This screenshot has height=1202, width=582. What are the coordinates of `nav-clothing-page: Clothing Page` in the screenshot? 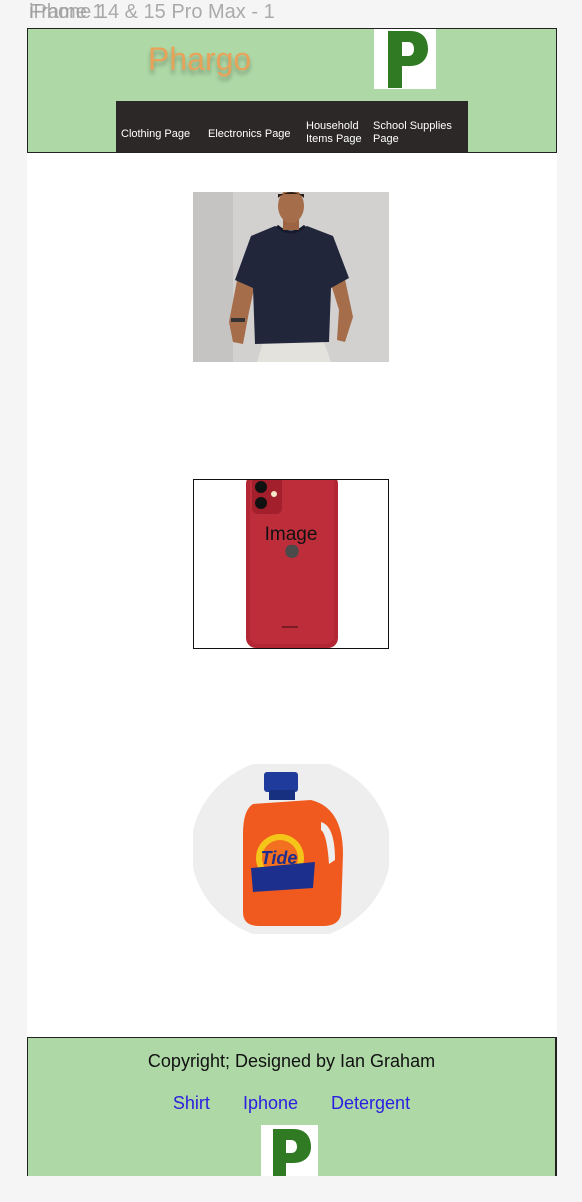 It's located at (155, 134).